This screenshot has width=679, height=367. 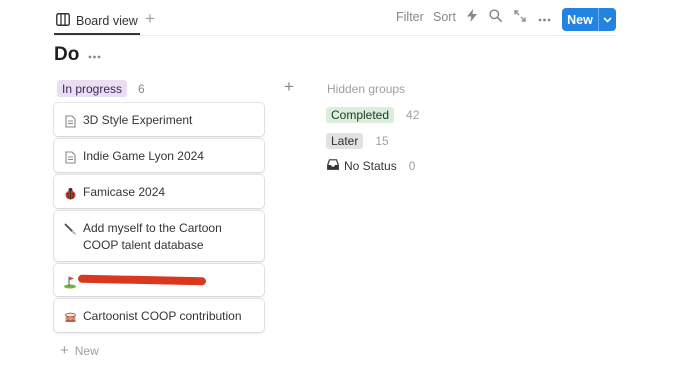 I want to click on group-count: 42, so click(x=413, y=115).